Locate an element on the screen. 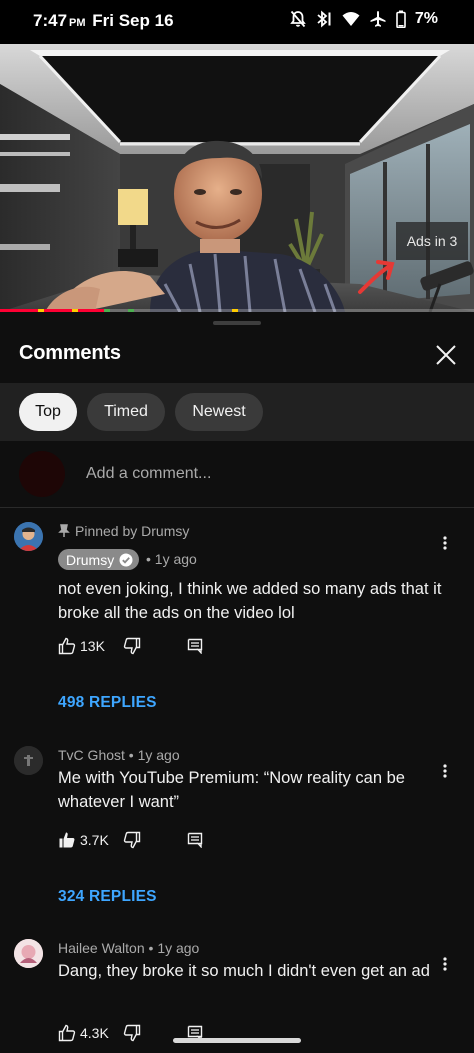 The image size is (474, 1053). status-bar: 7:47 PM Fri Sep 16 7% is located at coordinates (237, 22).